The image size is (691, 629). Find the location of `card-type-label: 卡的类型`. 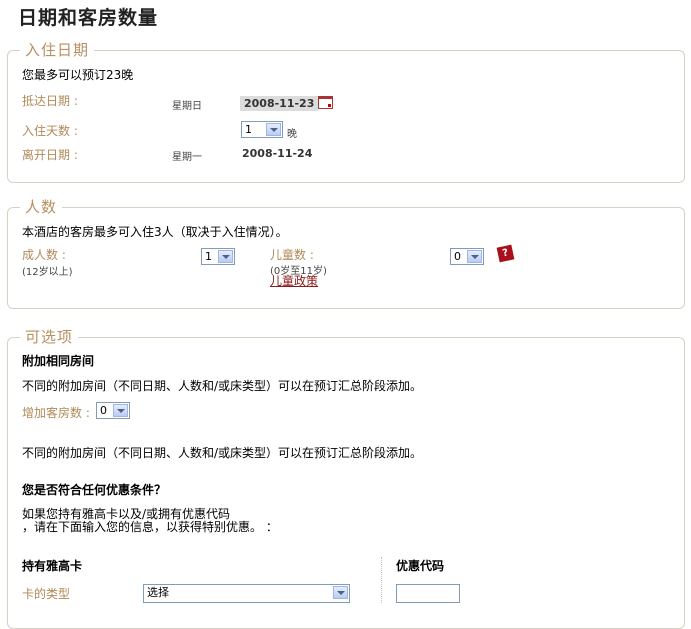

card-type-label: 卡的类型 is located at coordinates (46, 594).